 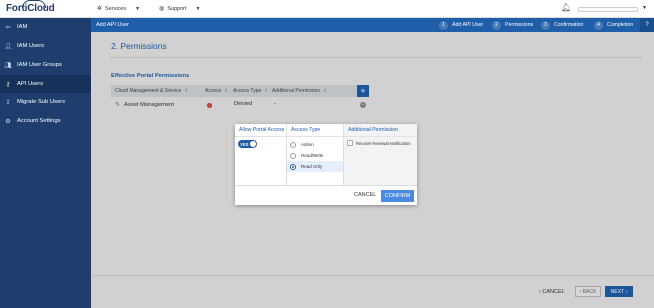 What do you see at coordinates (45, 84) in the screenshot?
I see `sidebar-item-api-users: ⚷ API Users` at bounding box center [45, 84].